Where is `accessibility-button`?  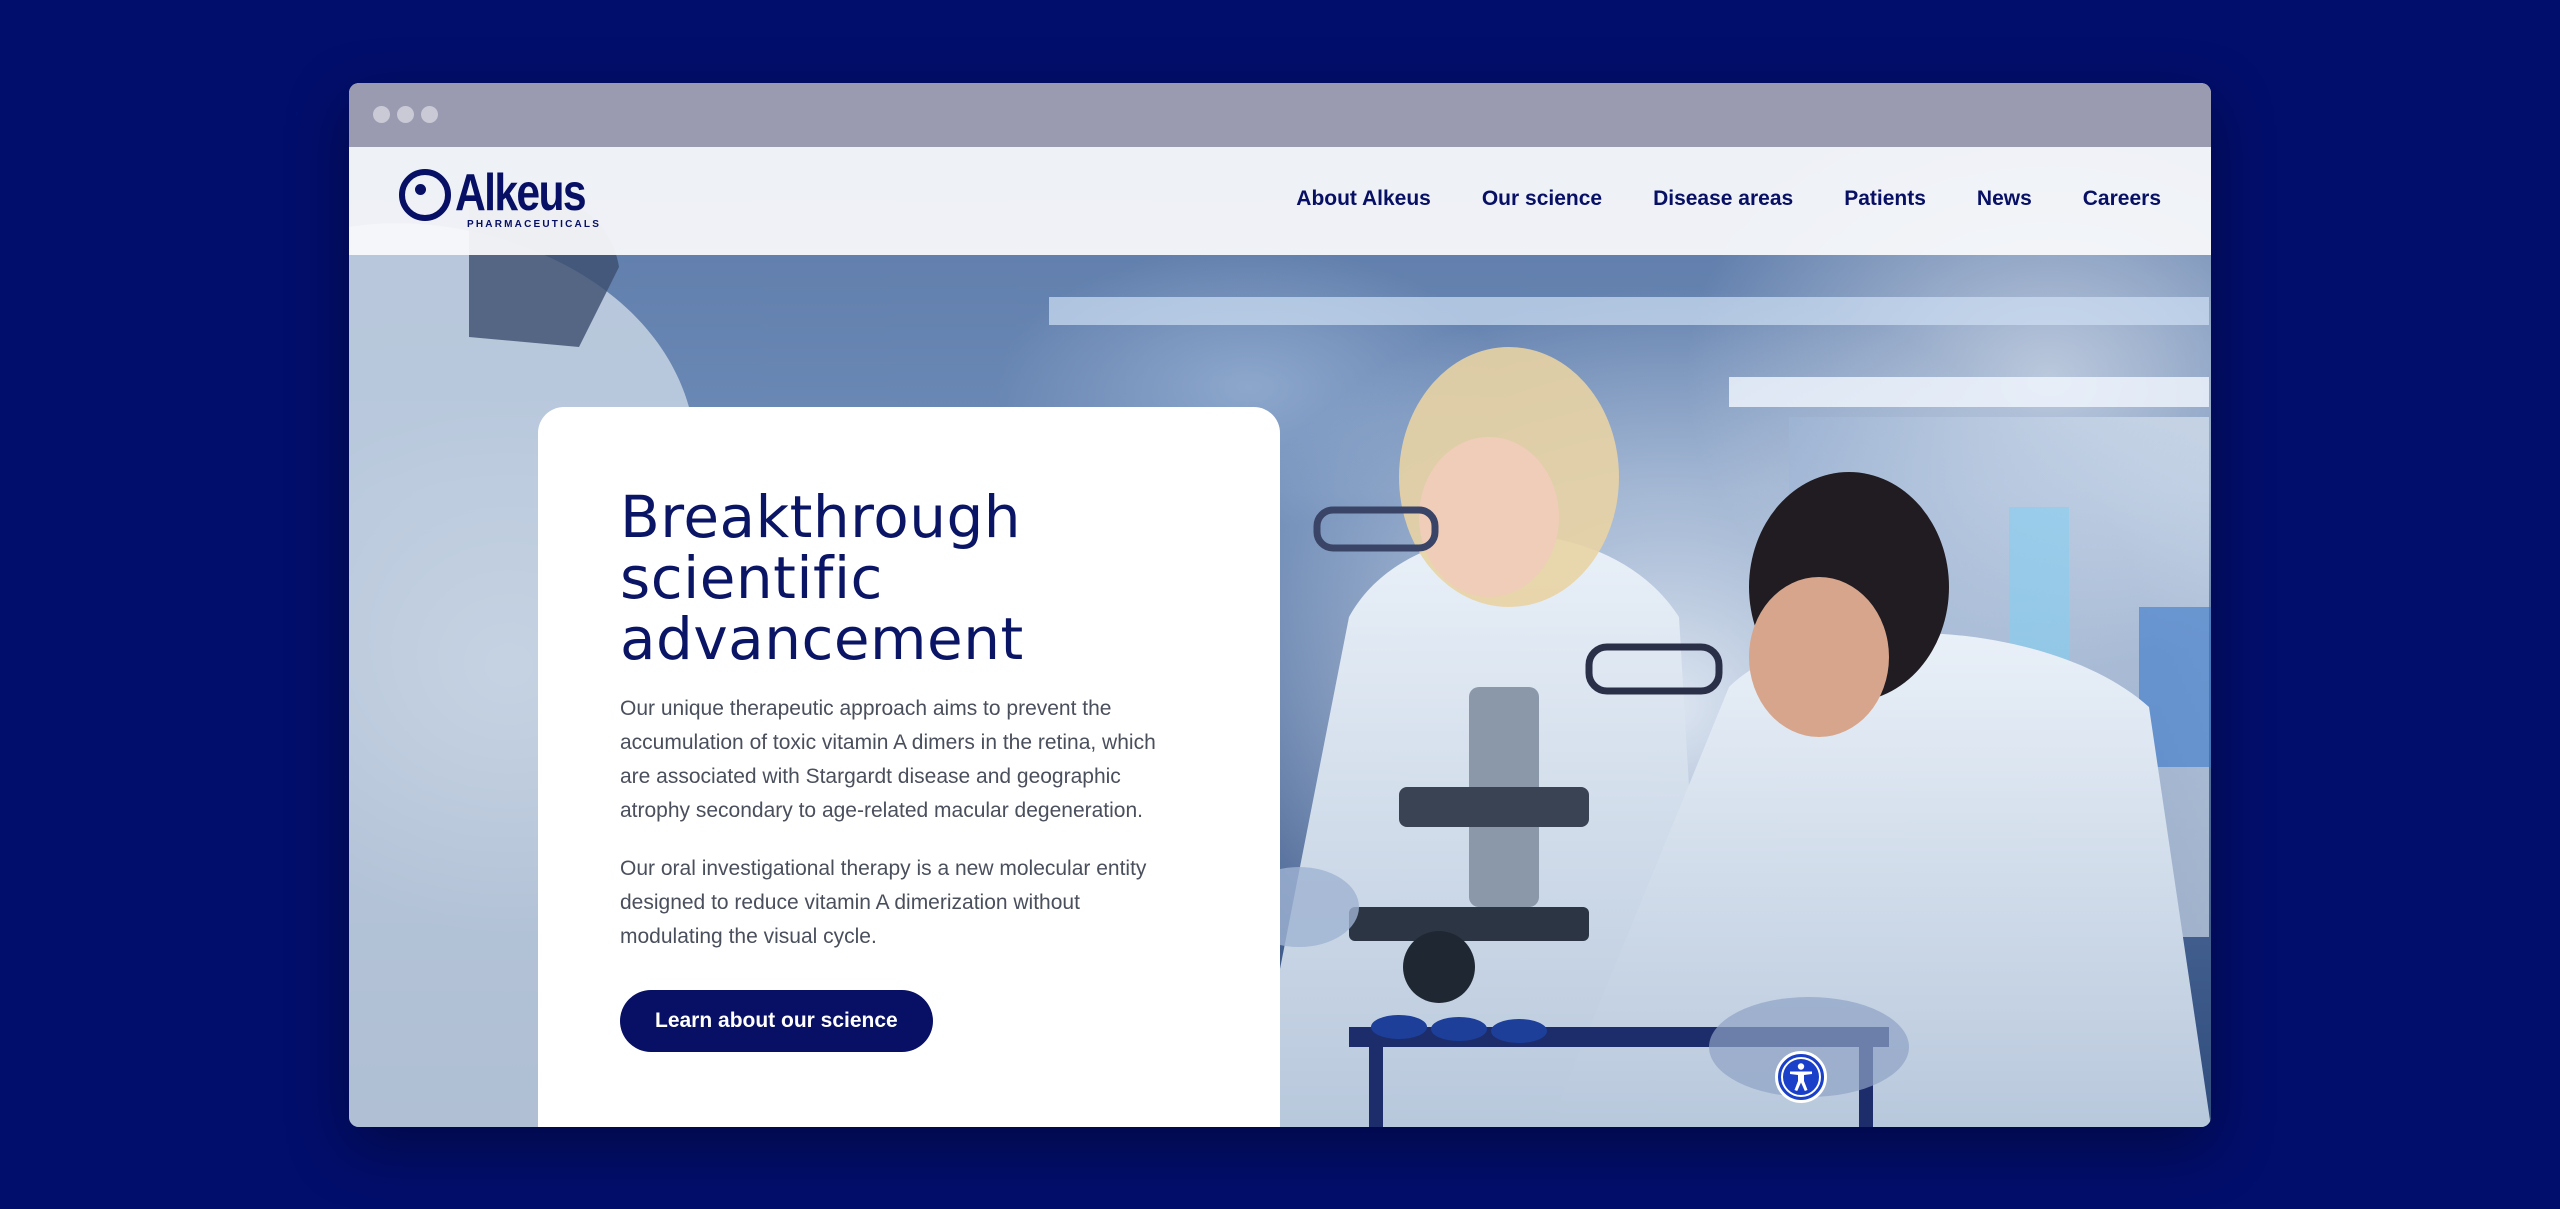
accessibility-button is located at coordinates (1801, 1077).